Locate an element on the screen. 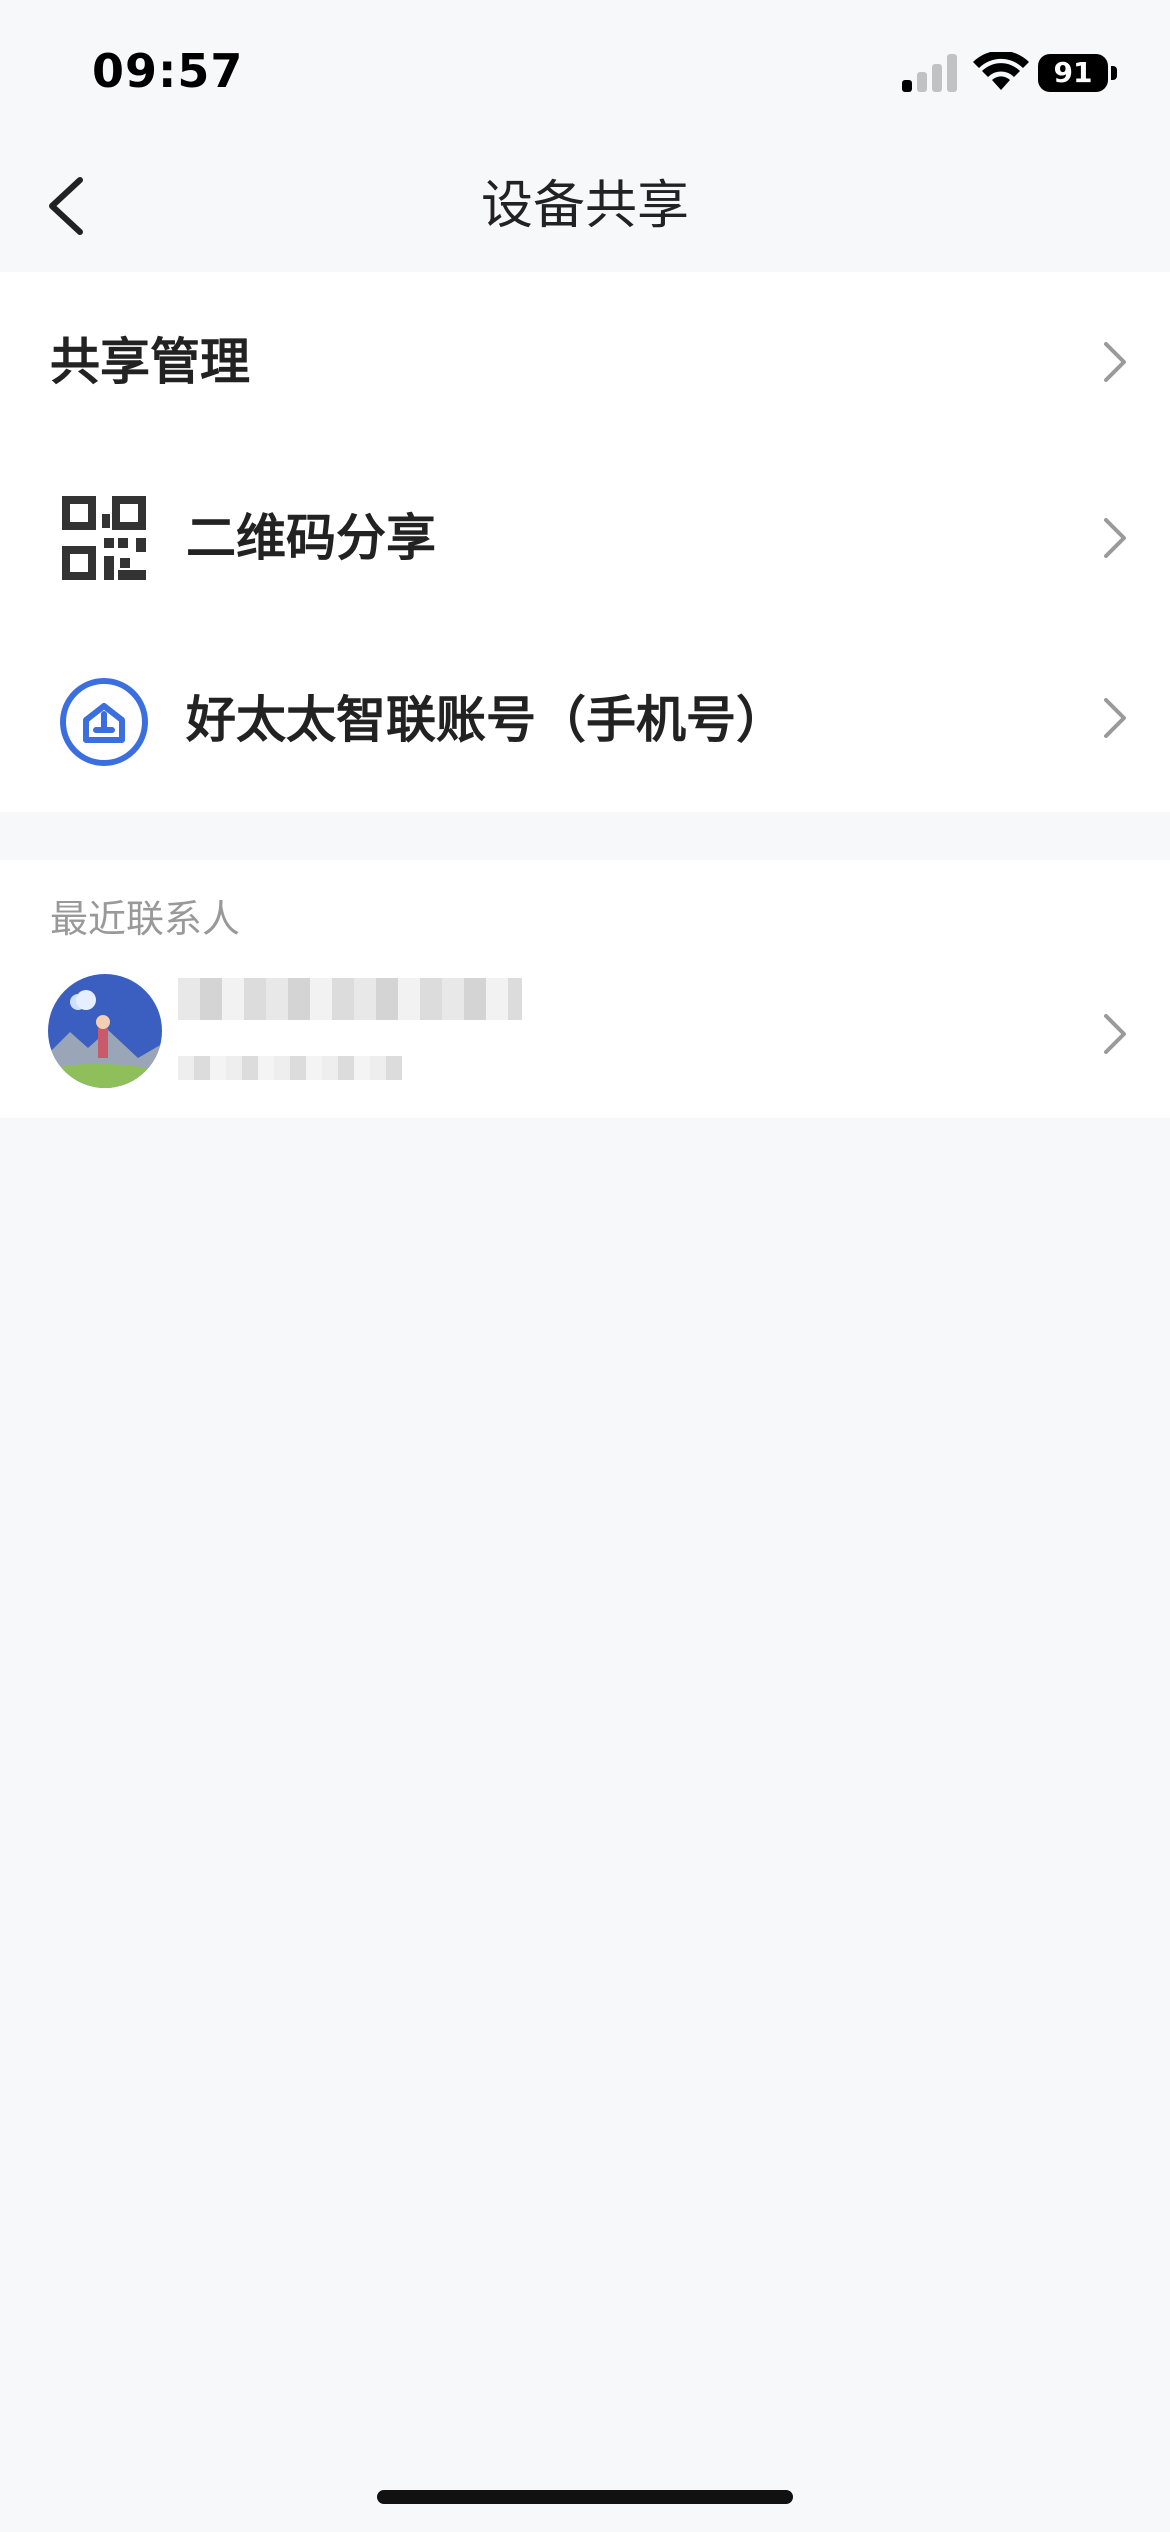 The height and width of the screenshot is (2532, 1170). recent-contacts-label: 最近联系人 is located at coordinates (145, 919).